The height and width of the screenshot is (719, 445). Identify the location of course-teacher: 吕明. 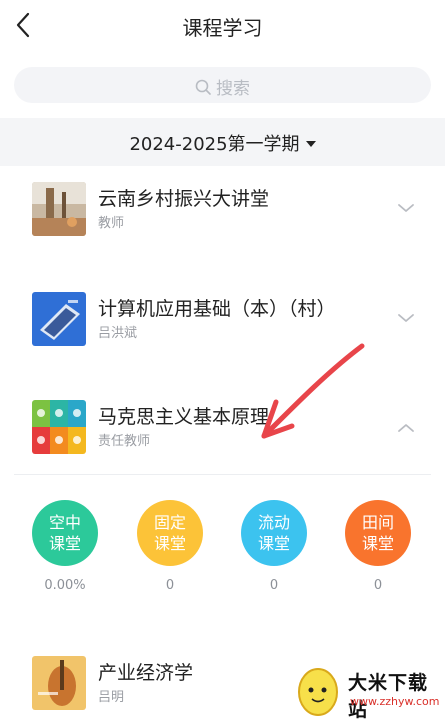
(111, 697).